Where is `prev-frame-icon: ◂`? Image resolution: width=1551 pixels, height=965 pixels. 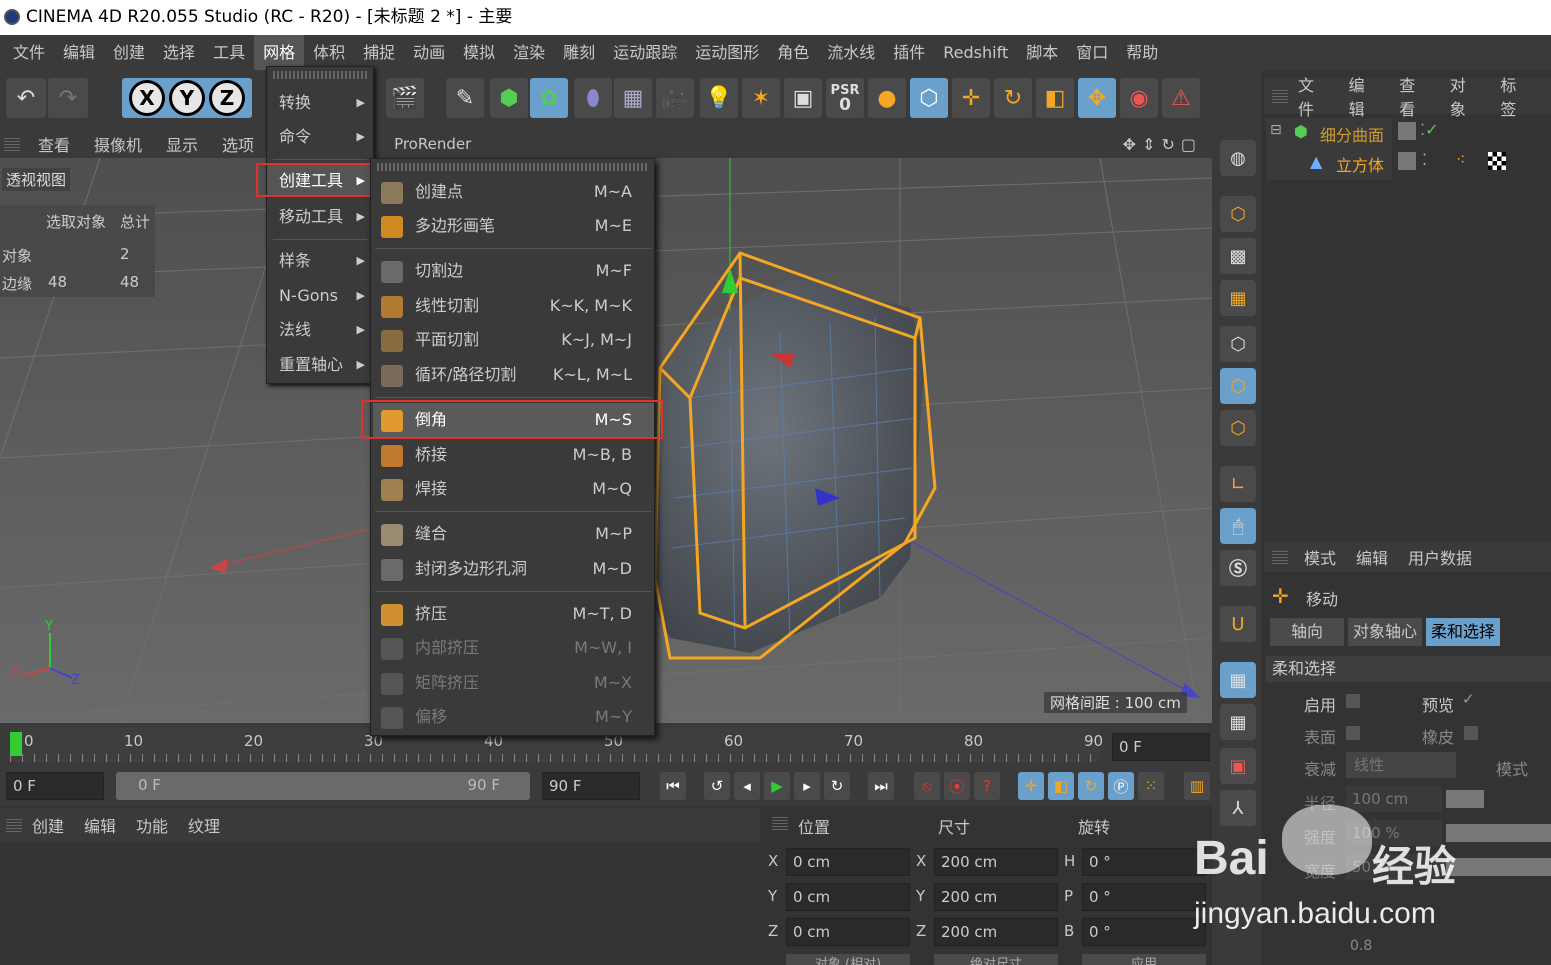
prev-frame-icon: ◂ is located at coordinates (747, 786).